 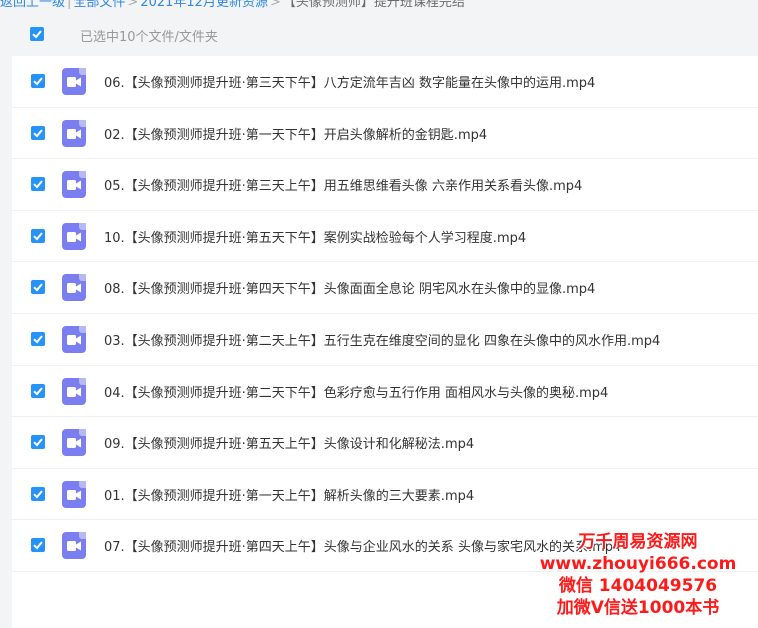 I want to click on file-name: 01.【头像预测师提升班·第一天上午】解析头像的三大要素.mp4, so click(x=289, y=494).